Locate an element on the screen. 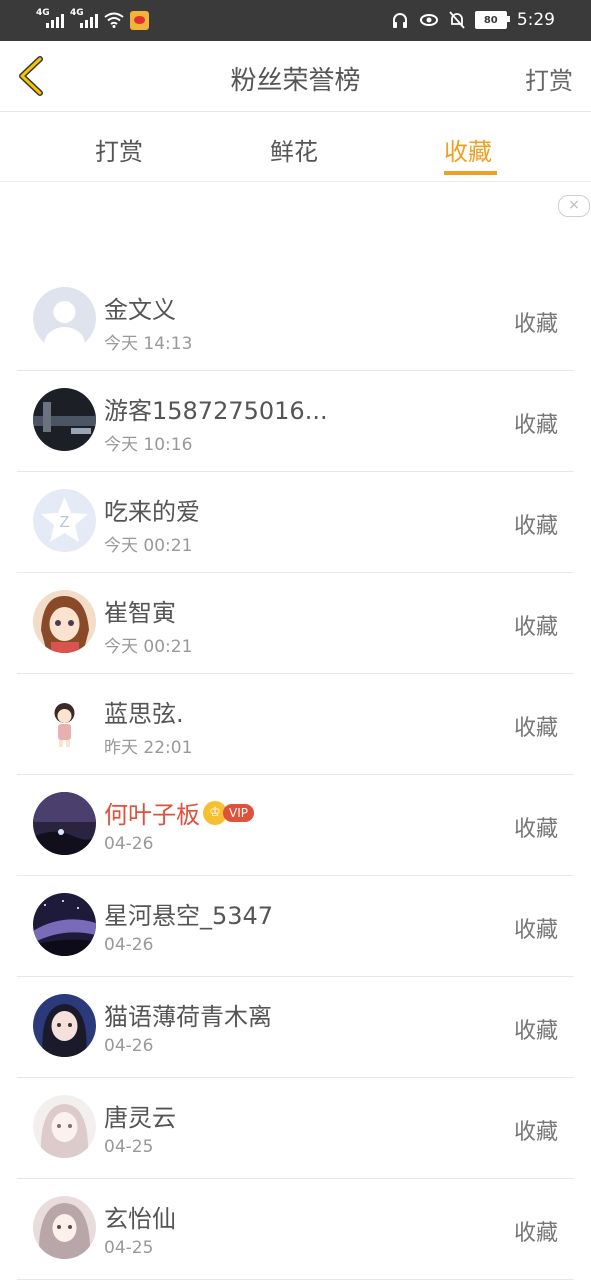 The width and height of the screenshot is (591, 1280). timestamp: 昨天 22:01 is located at coordinates (148, 748).